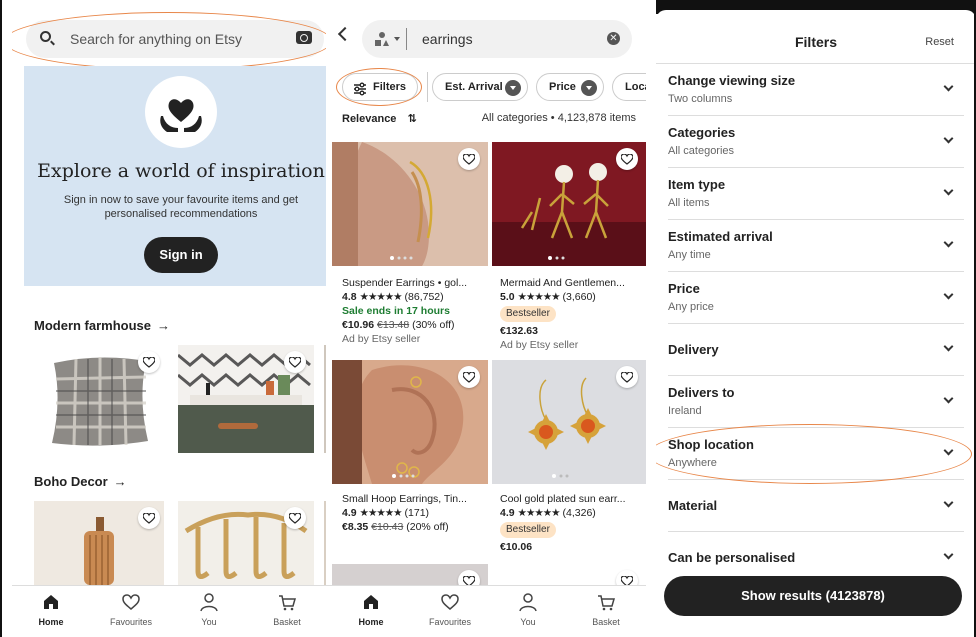 Image resolution: width=976 pixels, height=637 pixels. What do you see at coordinates (689, 203) in the screenshot?
I see `filter-value: All items` at bounding box center [689, 203].